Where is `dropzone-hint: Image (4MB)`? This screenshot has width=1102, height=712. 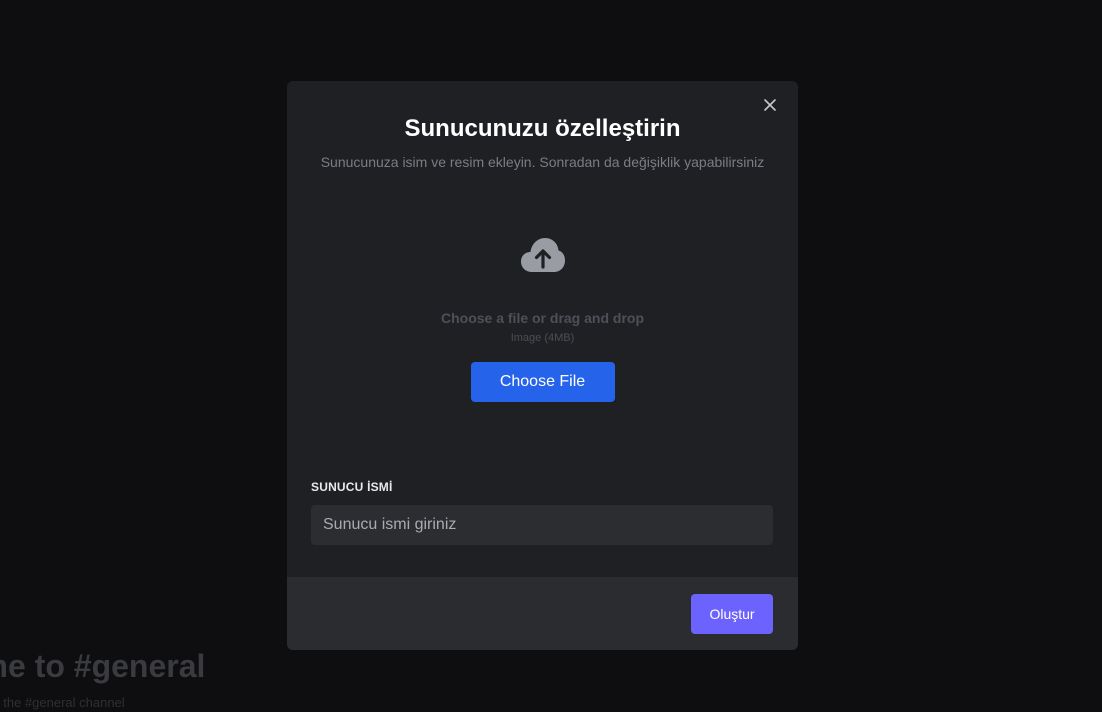 dropzone-hint: Image (4MB) is located at coordinates (542, 338).